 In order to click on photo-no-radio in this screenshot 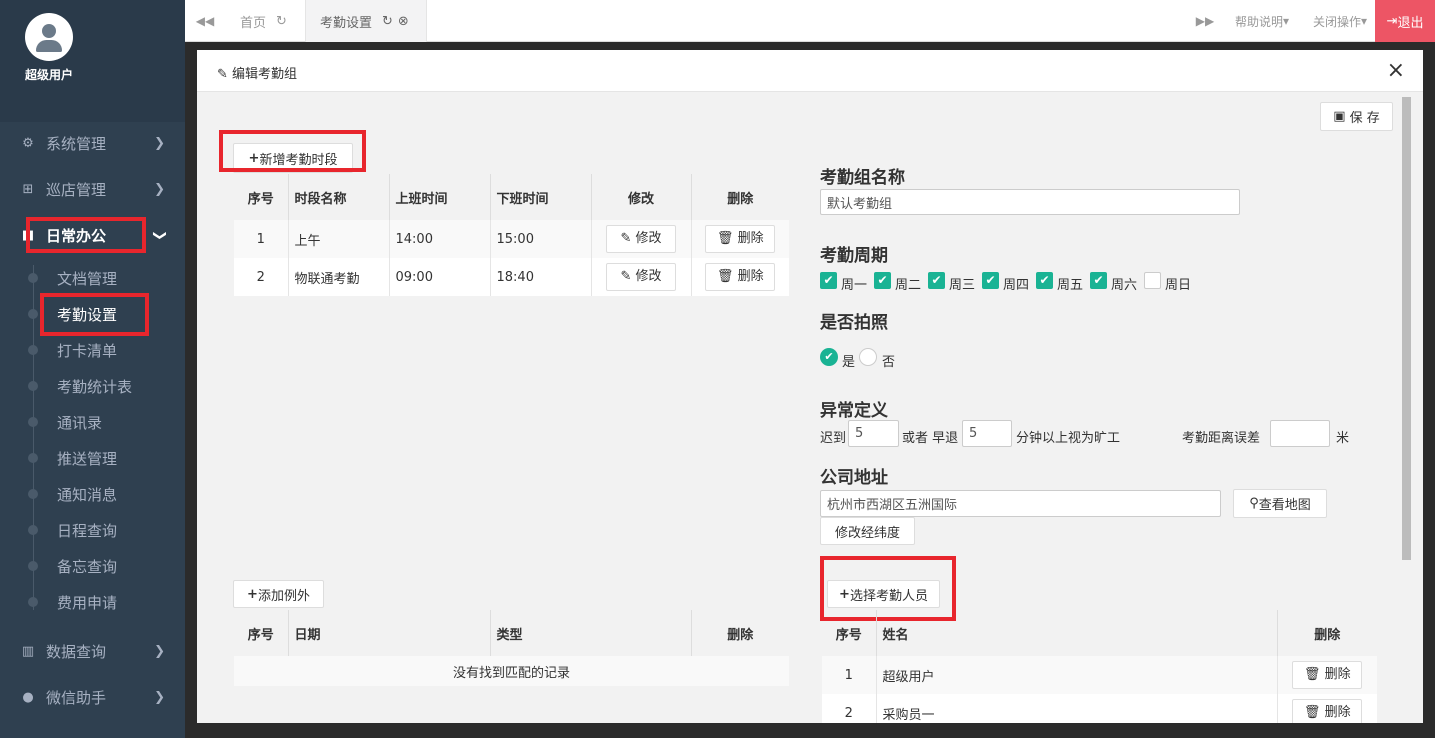, I will do `click(868, 357)`.